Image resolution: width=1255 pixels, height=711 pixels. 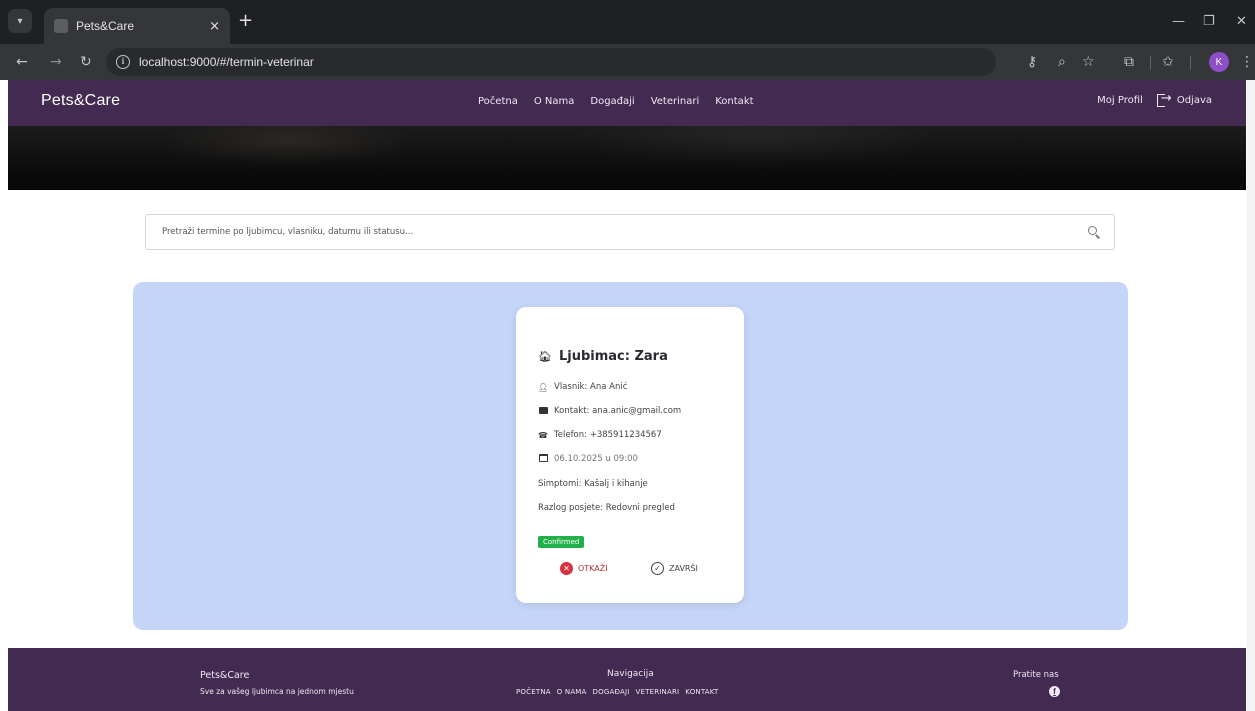 I want to click on card-title: 🏠︎ Ljubimac: Zara, so click(x=603, y=356).